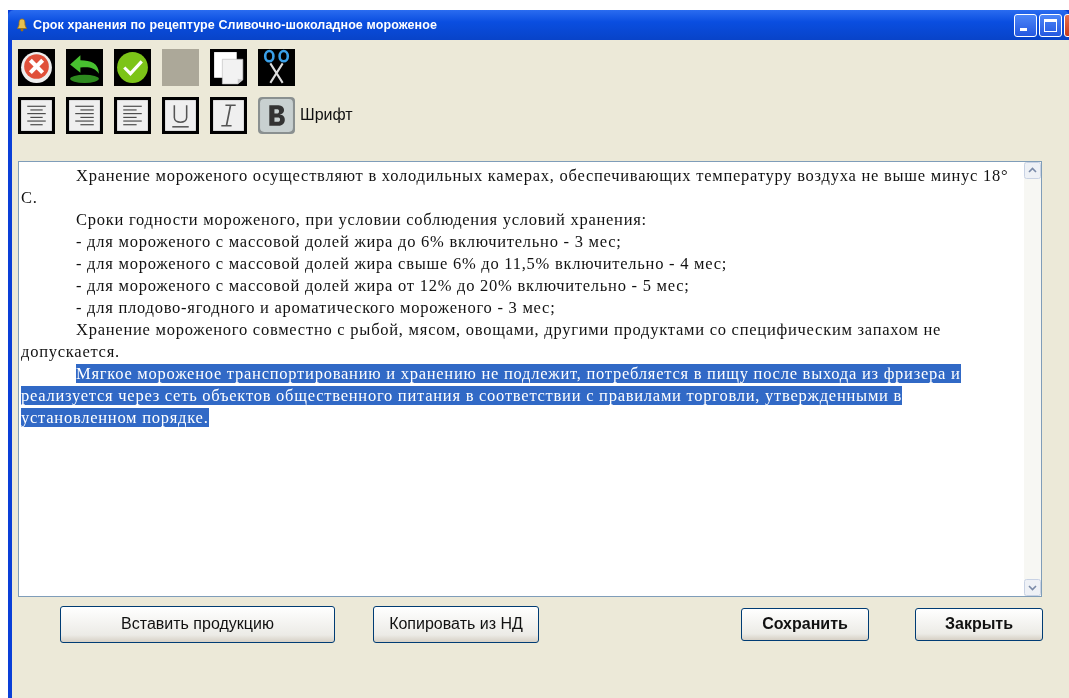 Image resolution: width=1069 pixels, height=698 pixels. Describe the element at coordinates (276, 115) in the screenshot. I see `bold-icon` at that location.